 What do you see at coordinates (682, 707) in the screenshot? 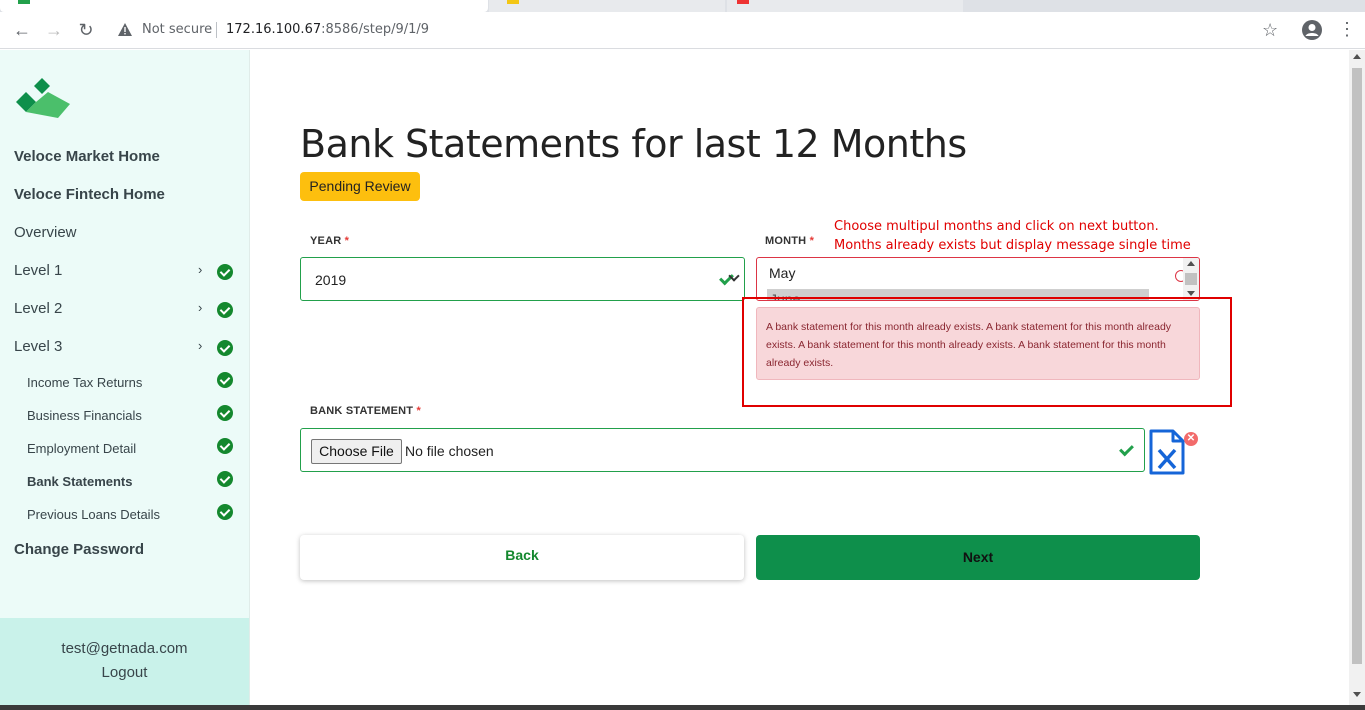
I see `os-taskbar` at bounding box center [682, 707].